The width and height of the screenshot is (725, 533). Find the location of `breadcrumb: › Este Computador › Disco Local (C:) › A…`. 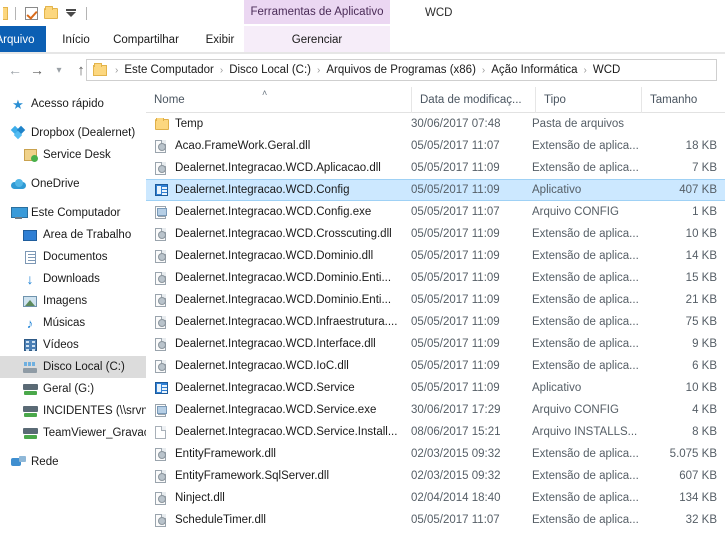

breadcrumb: › Este Computador › Disco Local (C:) › A… is located at coordinates (401, 70).